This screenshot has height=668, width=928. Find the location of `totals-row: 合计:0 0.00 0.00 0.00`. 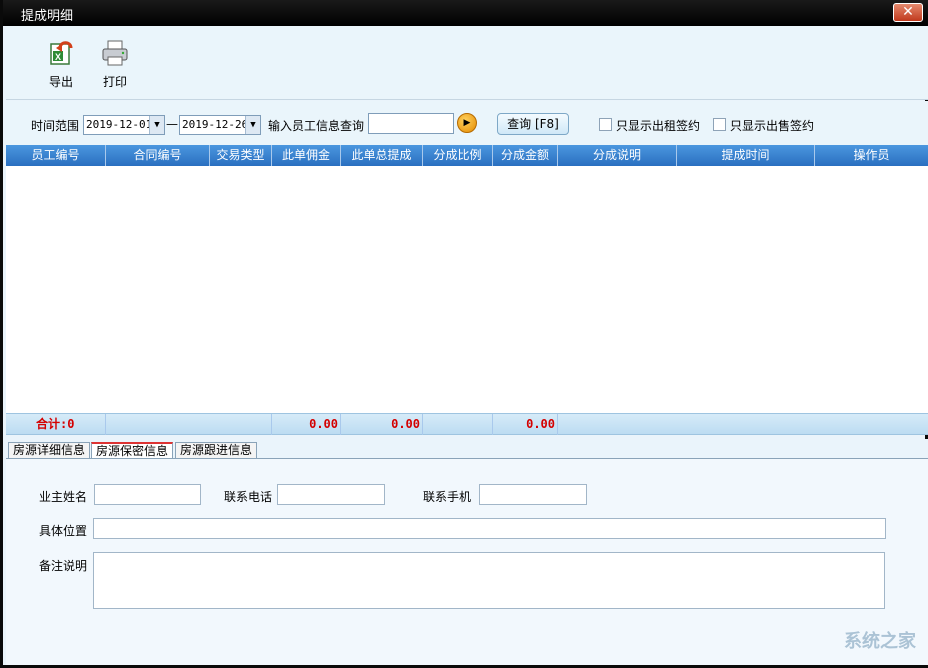

totals-row: 合计:0 0.00 0.00 0.00 is located at coordinates (467, 424).